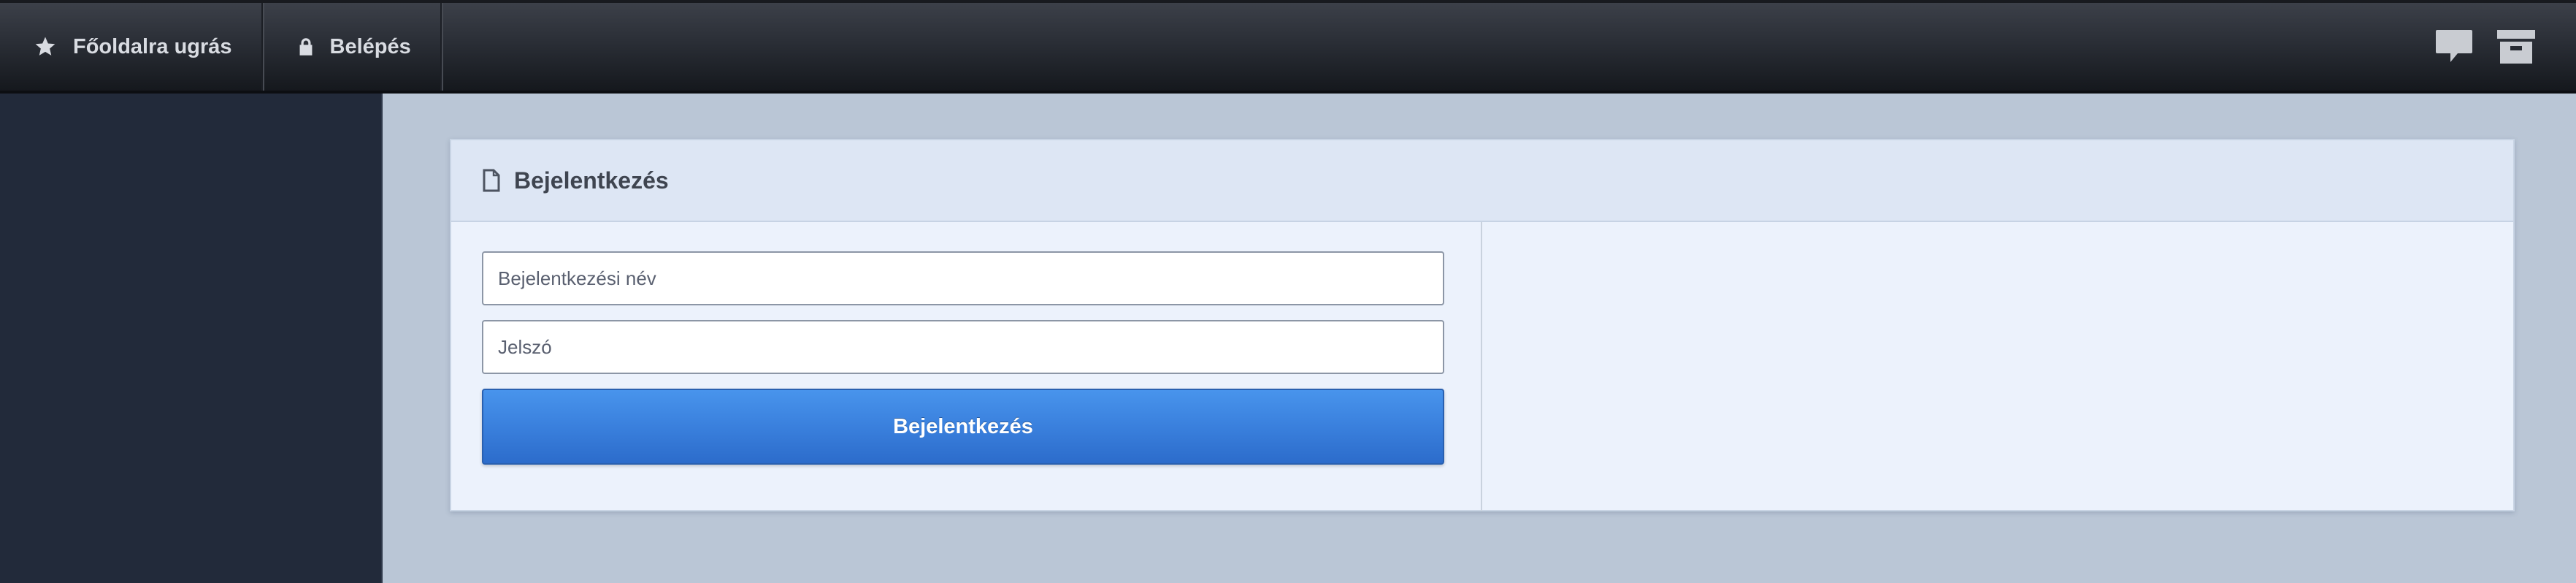 This screenshot has height=583, width=2576. What do you see at coordinates (152, 46) in the screenshot?
I see `nav-home-label: Főoldalra ugrás` at bounding box center [152, 46].